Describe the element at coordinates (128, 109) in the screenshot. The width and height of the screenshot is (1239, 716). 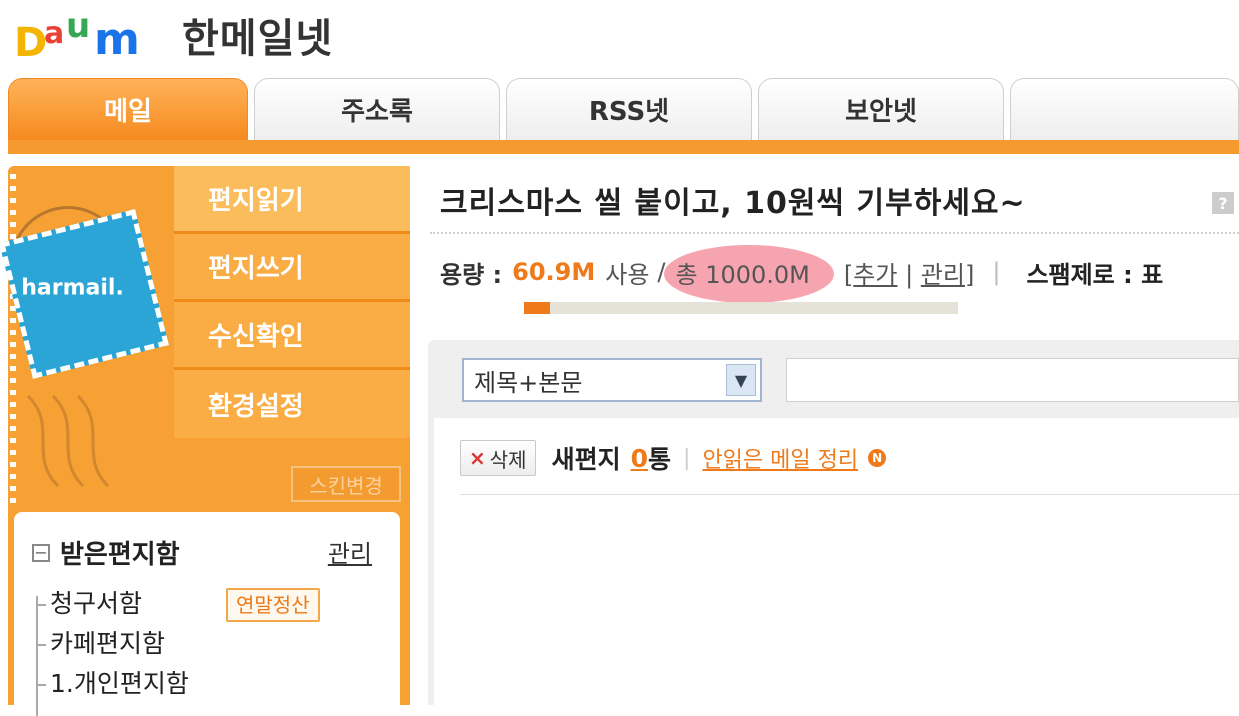
I see `tab-mail: 메일` at that location.